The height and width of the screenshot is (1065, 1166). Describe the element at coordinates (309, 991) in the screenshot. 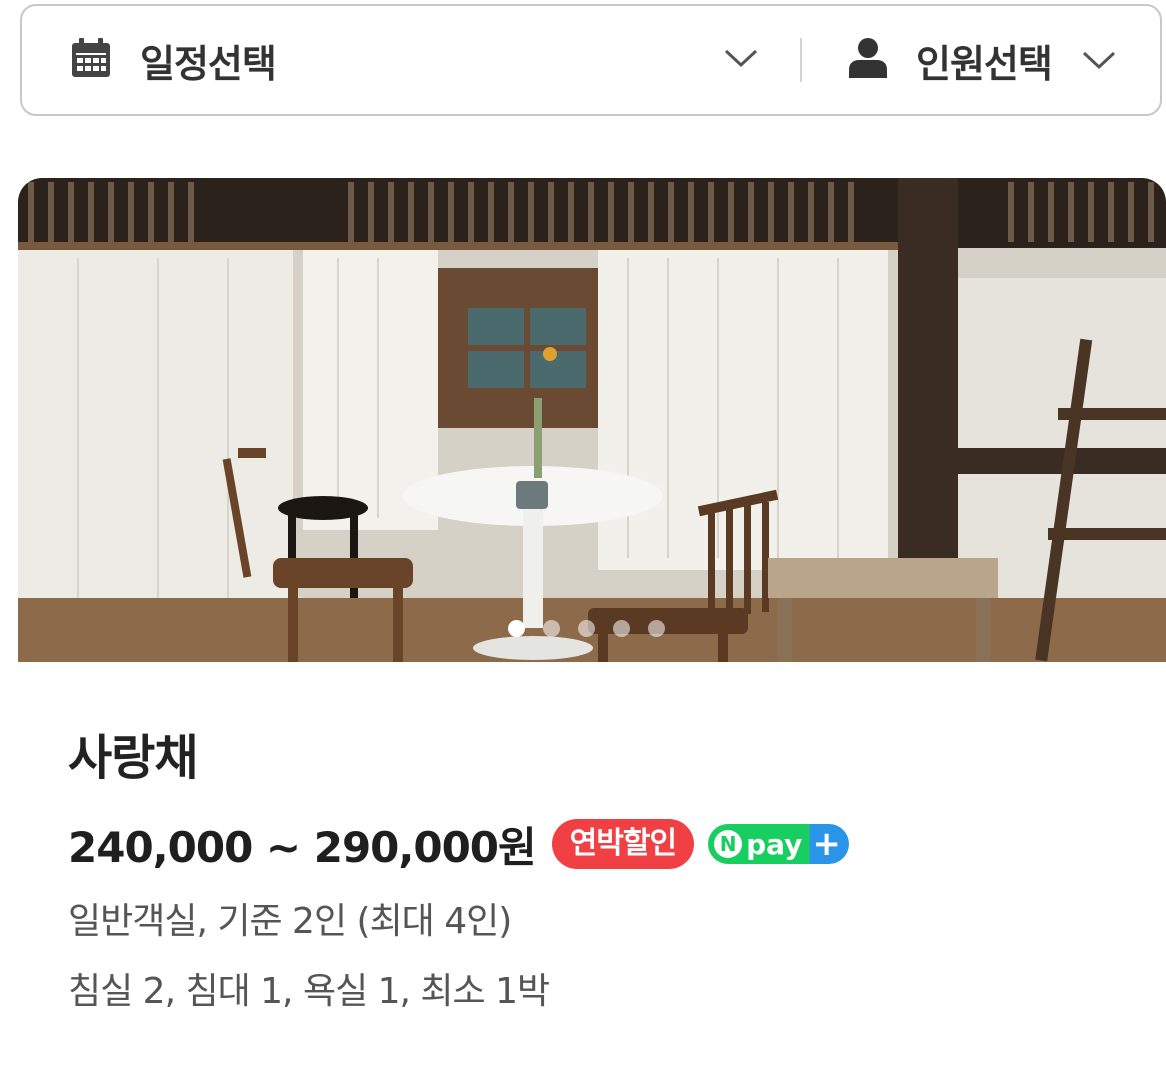

I see `room-facilities-info: 침실 2, 침대 1, 욕실 1, 최소 1박` at that location.